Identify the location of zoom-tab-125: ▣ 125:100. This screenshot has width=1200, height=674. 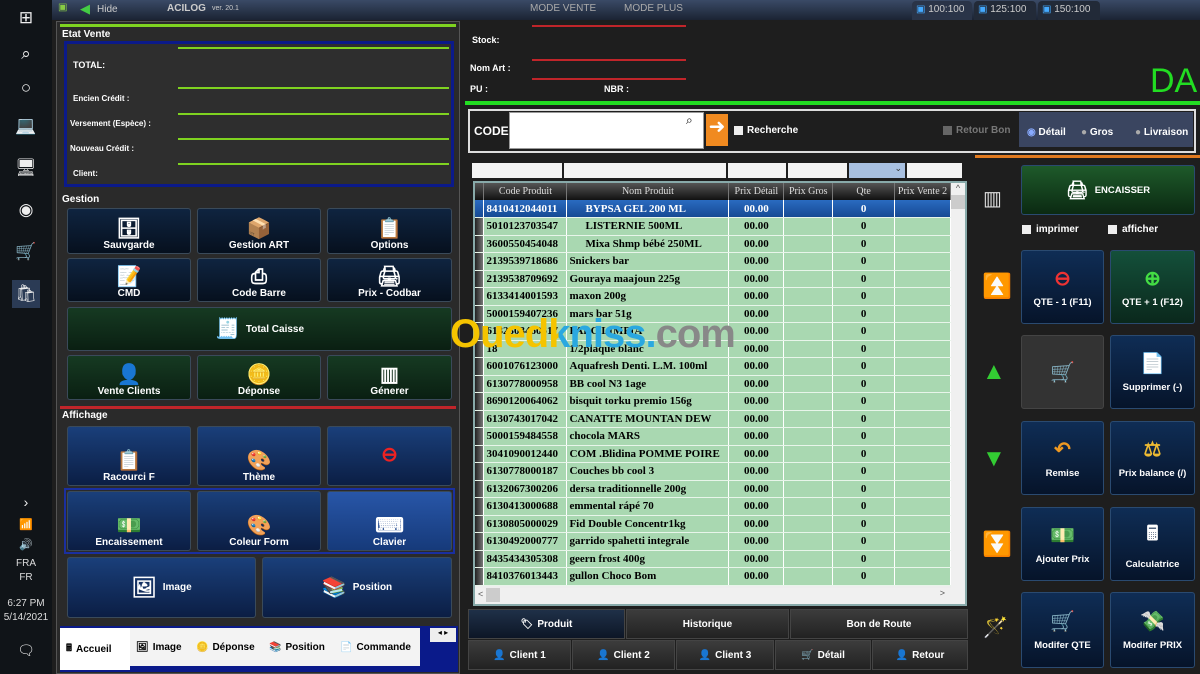
(1005, 10).